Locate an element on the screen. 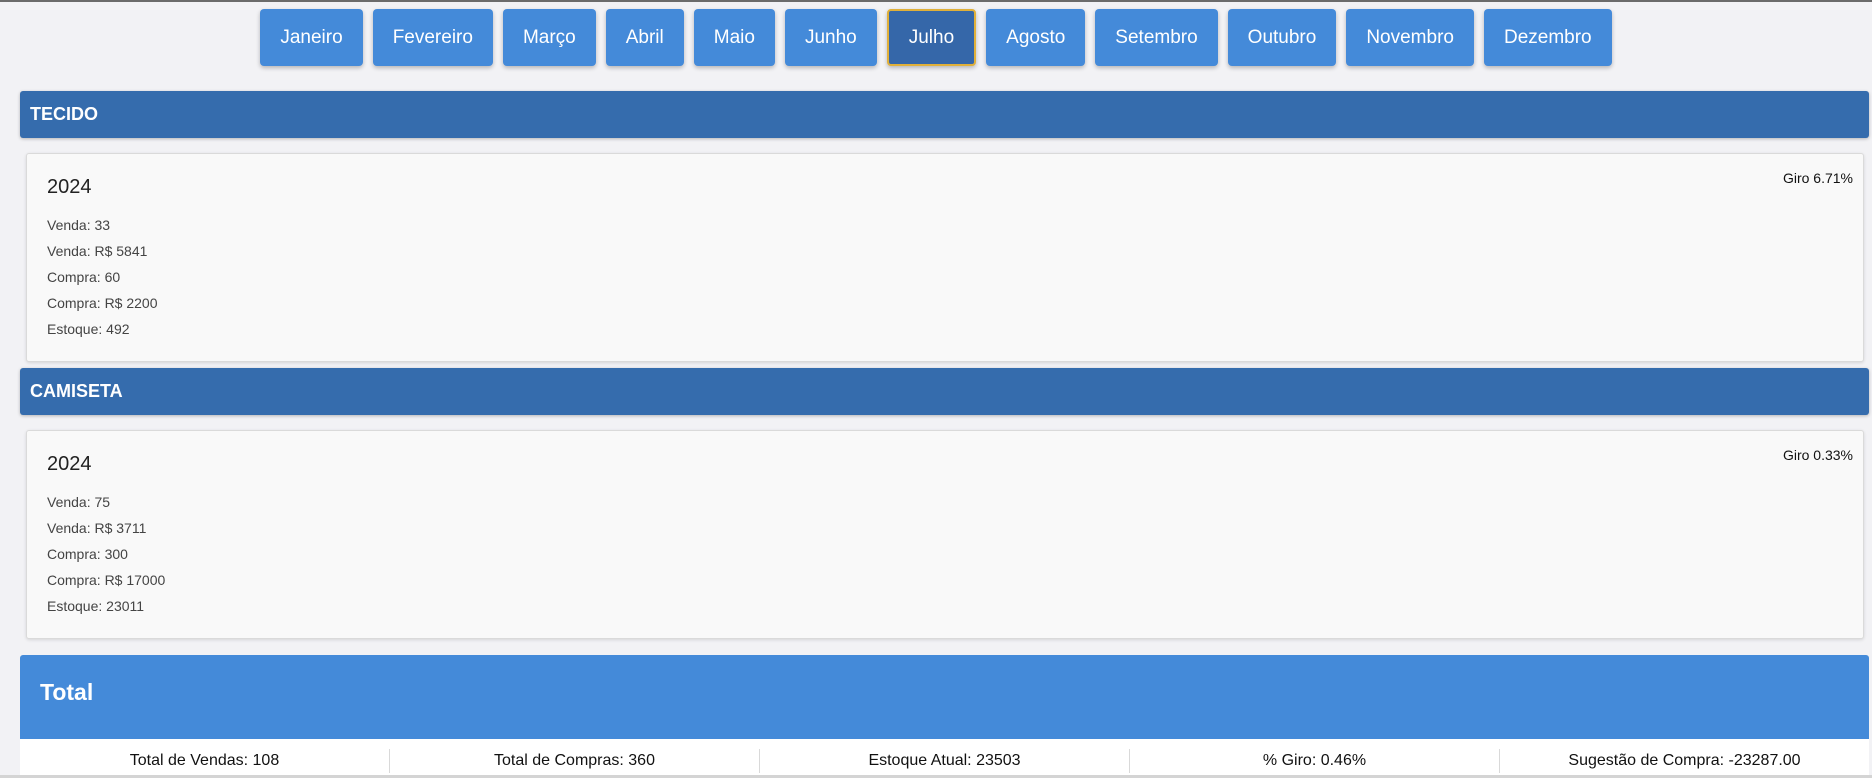 The height and width of the screenshot is (778, 1872). total-compras: Total de Compras: 360 is located at coordinates (575, 761).